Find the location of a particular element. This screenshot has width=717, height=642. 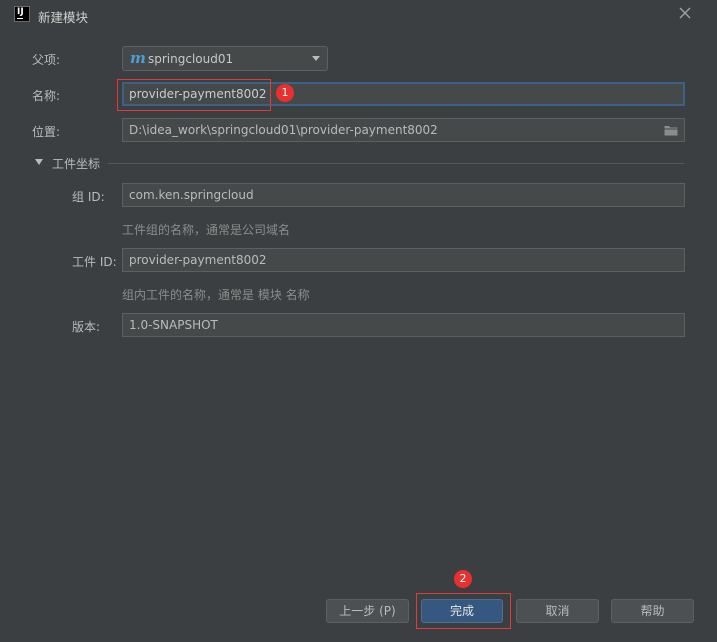

title-bar: IJ 新建模块 is located at coordinates (358, 15).